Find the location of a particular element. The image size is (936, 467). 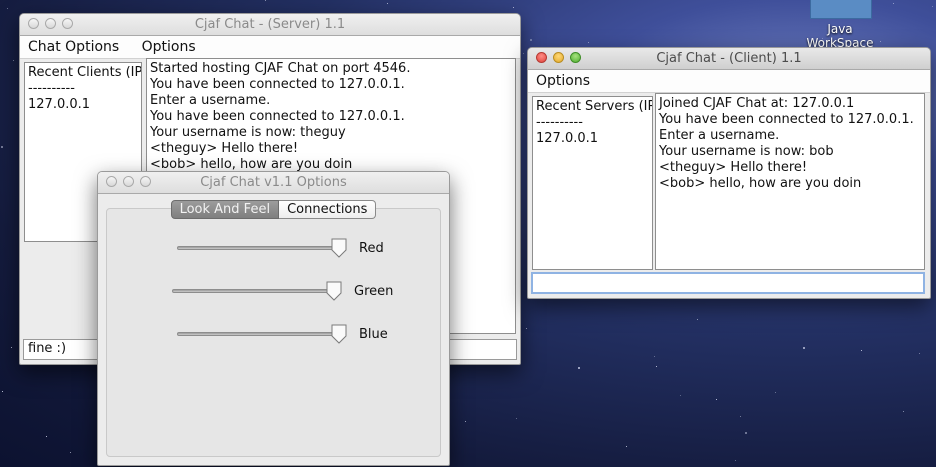

options-window-title: Cjaf Chat v1.1 Options is located at coordinates (273, 182).